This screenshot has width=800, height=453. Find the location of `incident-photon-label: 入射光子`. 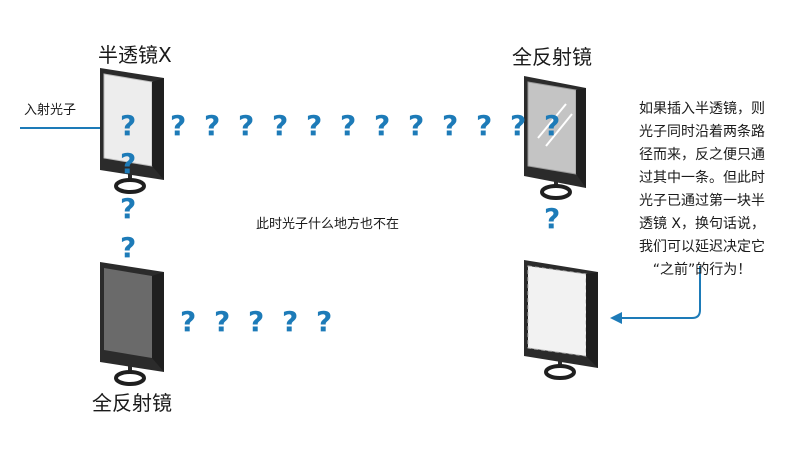

incident-photon-label: 入射光子 is located at coordinates (50, 110).